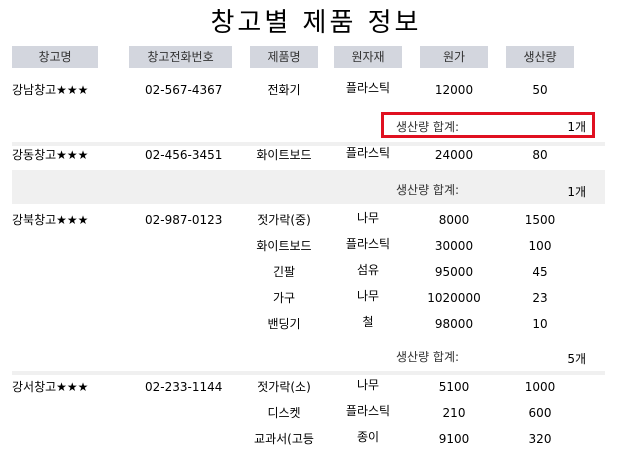  What do you see at coordinates (284, 220) in the screenshot?
I see `product-name: 젓가락(중)` at bounding box center [284, 220].